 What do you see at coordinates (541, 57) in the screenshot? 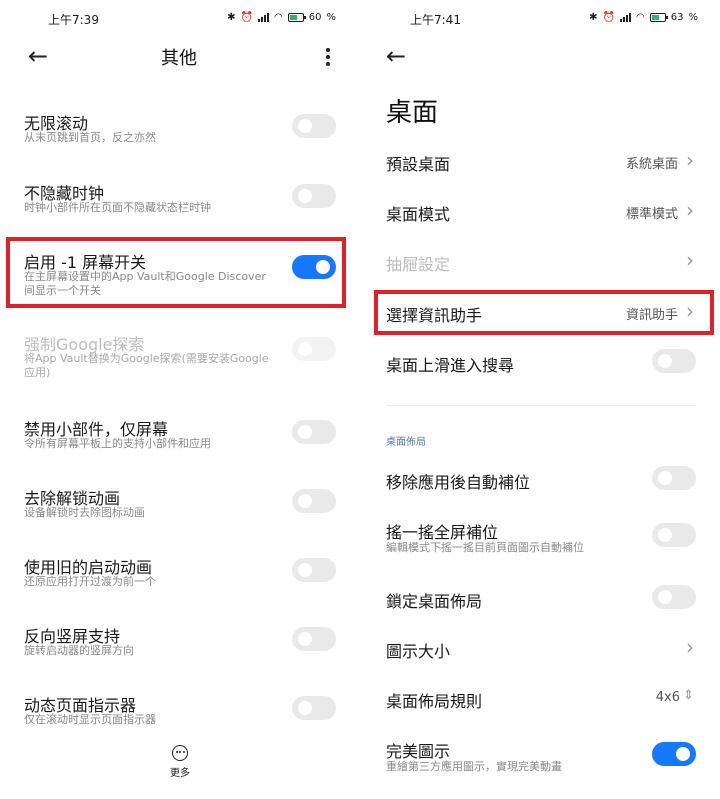
I see `top-bar: ←` at bounding box center [541, 57].